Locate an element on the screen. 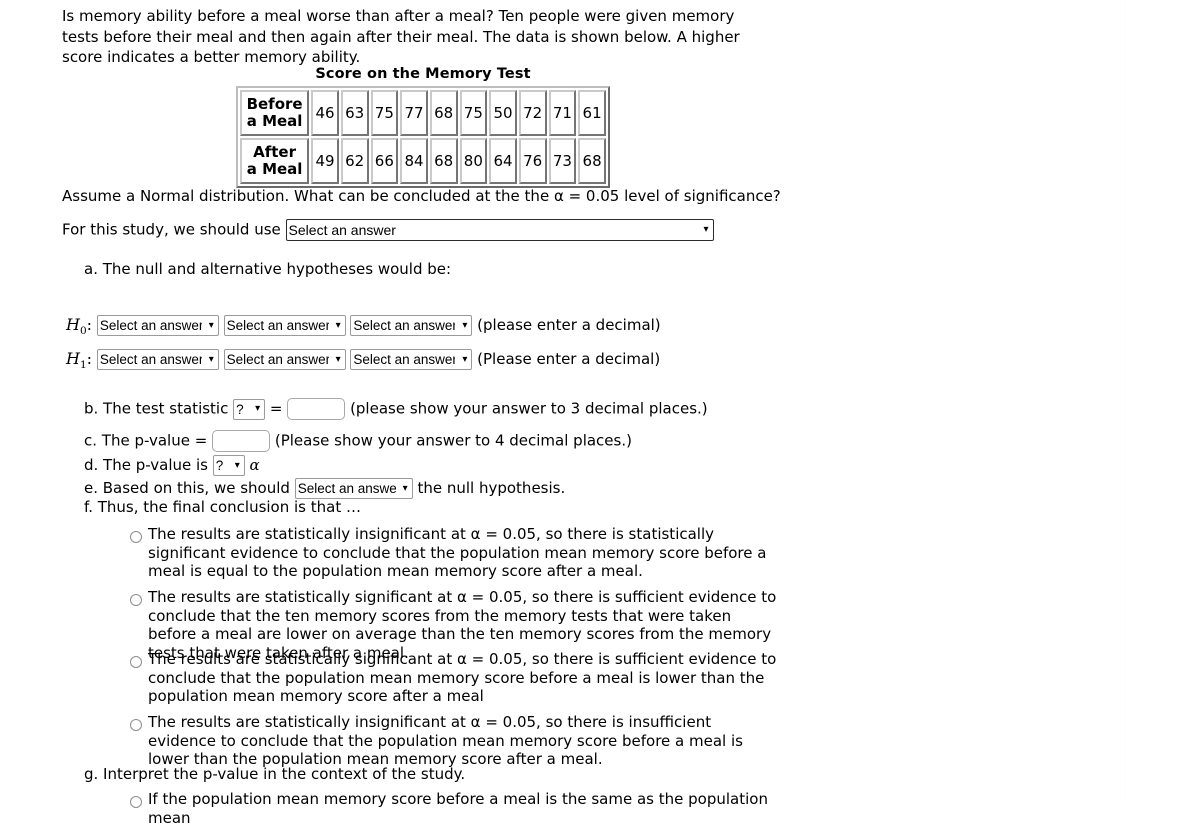 This screenshot has height=827, width=1200. test-statistic-type-select: ? is located at coordinates (249, 409).